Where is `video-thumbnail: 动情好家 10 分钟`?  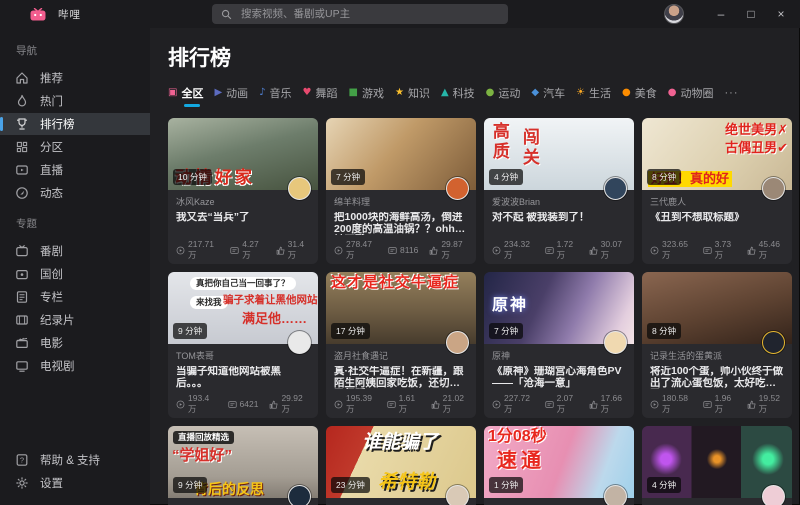
video-thumbnail: 动情好家 10 分钟 is located at coordinates (243, 159).